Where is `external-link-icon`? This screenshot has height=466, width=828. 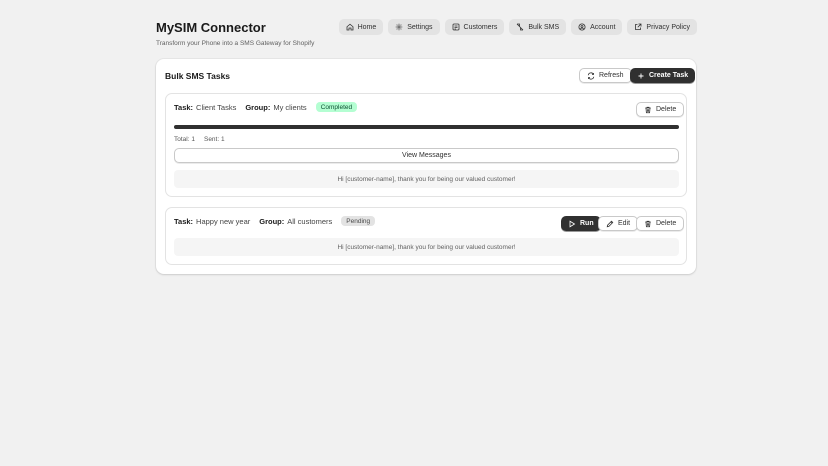
external-link-icon is located at coordinates (638, 26).